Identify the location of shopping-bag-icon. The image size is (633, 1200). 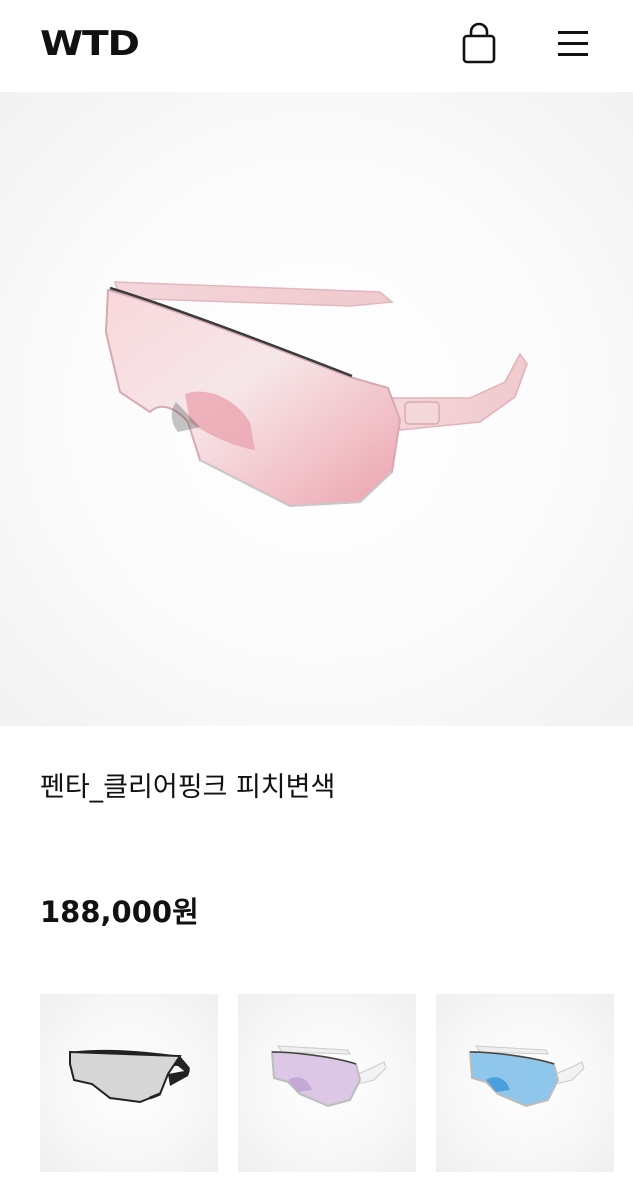
(479, 43).